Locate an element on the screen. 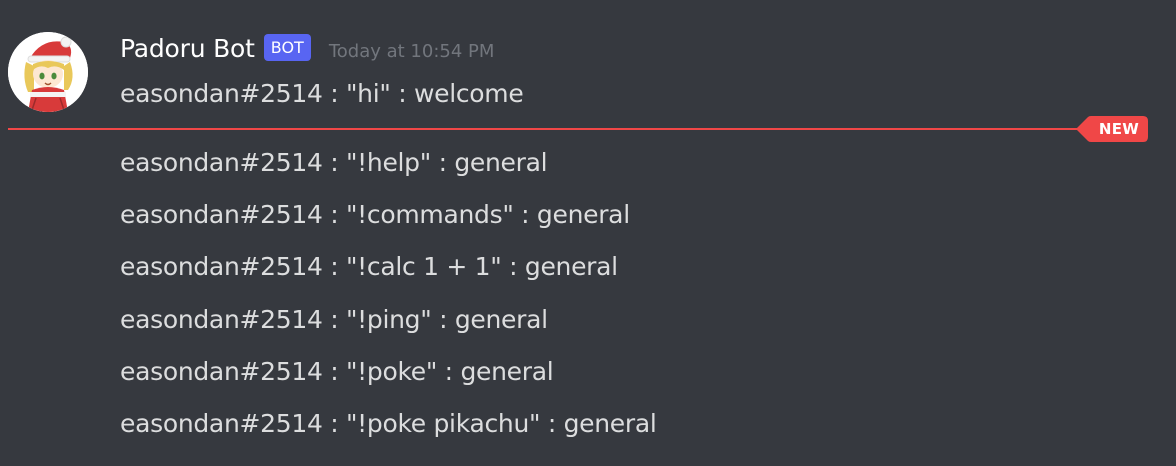 This screenshot has height=466, width=1176. new-messages-badge: NEW is located at coordinates (1112, 129).